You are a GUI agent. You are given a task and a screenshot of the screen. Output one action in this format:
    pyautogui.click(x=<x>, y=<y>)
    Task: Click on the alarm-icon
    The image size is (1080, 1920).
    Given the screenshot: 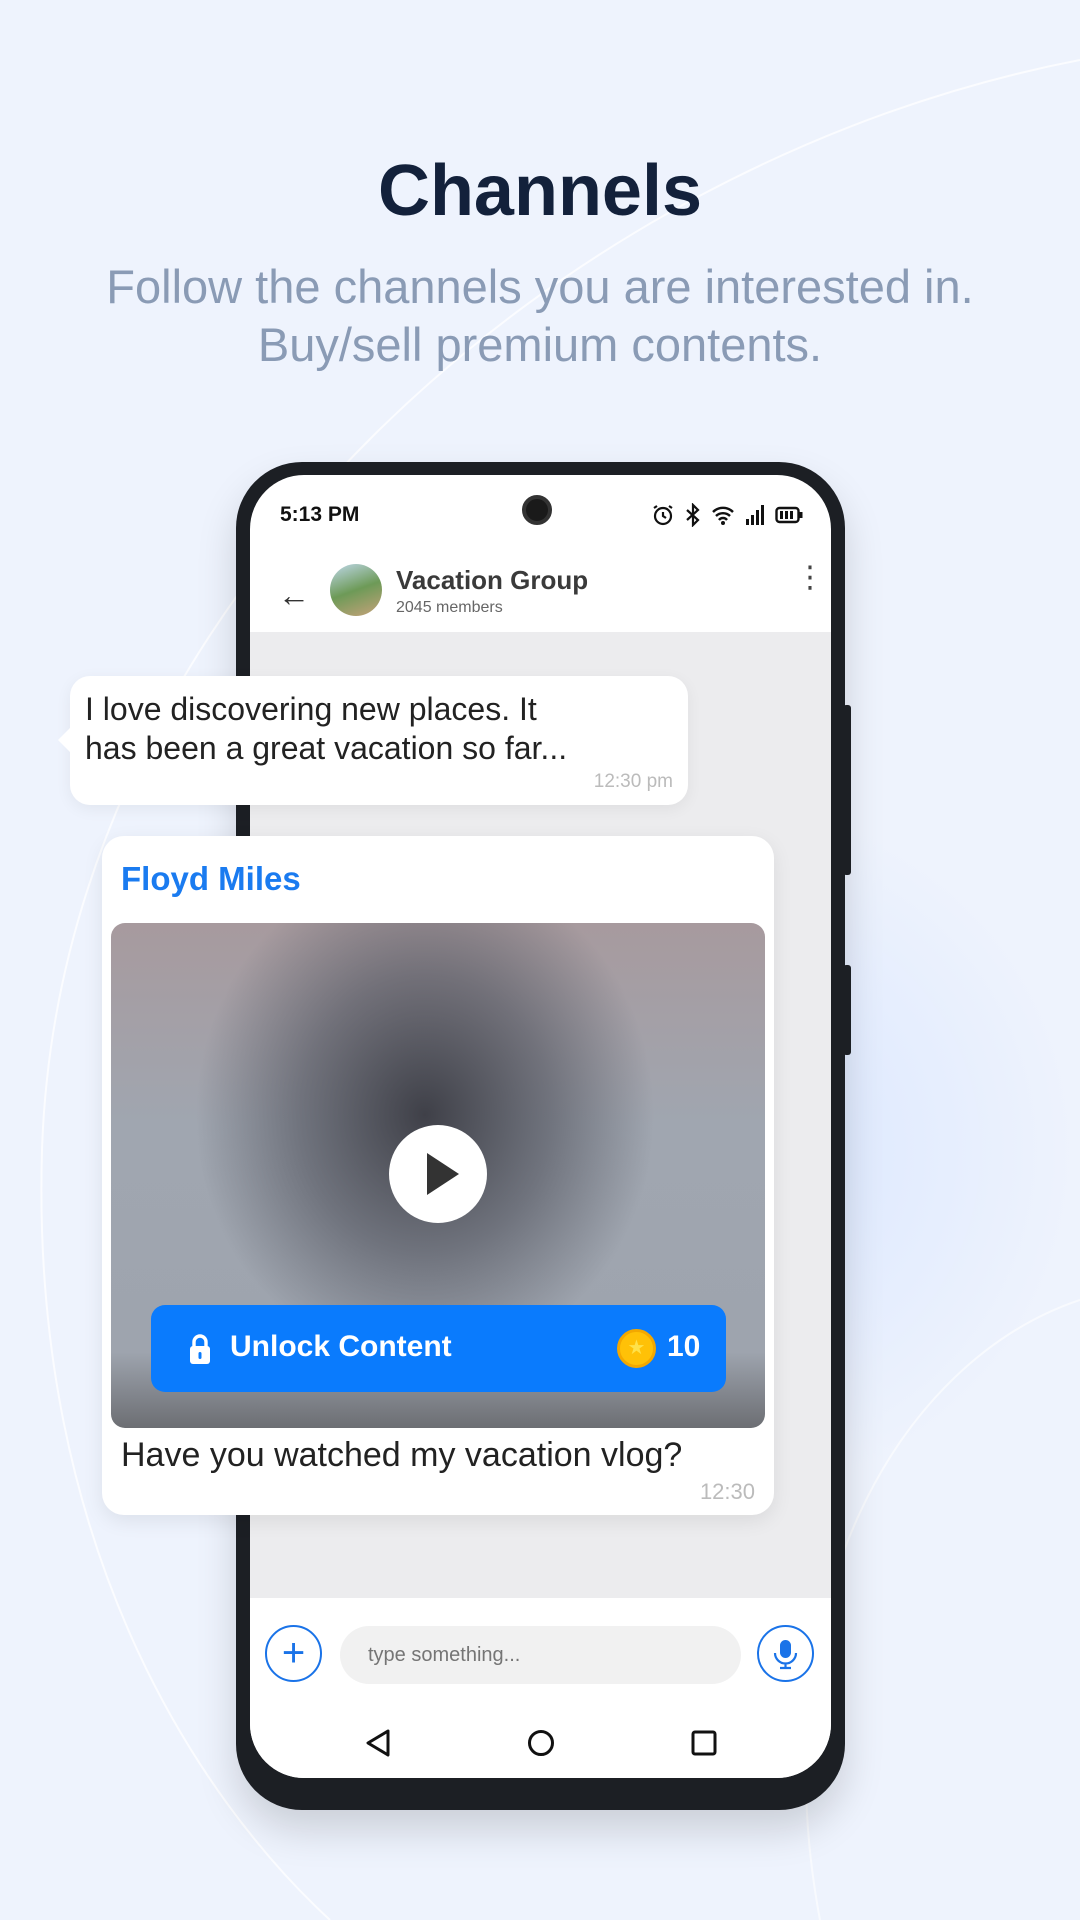 What is the action you would take?
    pyautogui.click(x=663, y=515)
    